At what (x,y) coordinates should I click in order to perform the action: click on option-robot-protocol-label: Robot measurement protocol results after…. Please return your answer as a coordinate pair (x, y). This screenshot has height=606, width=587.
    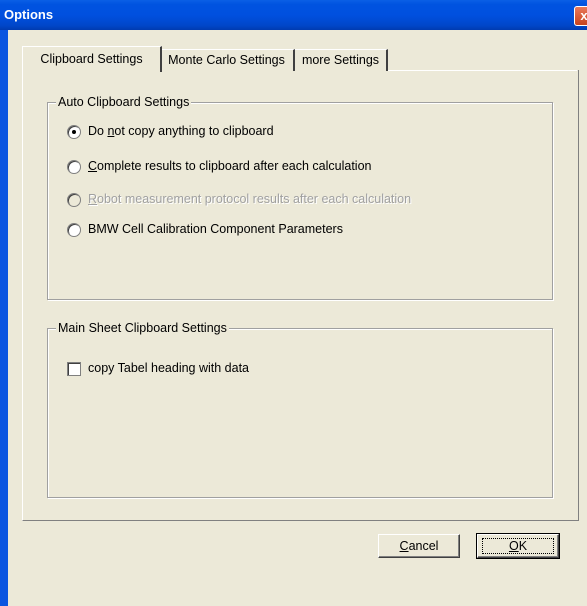
    Looking at the image, I should click on (249, 199).